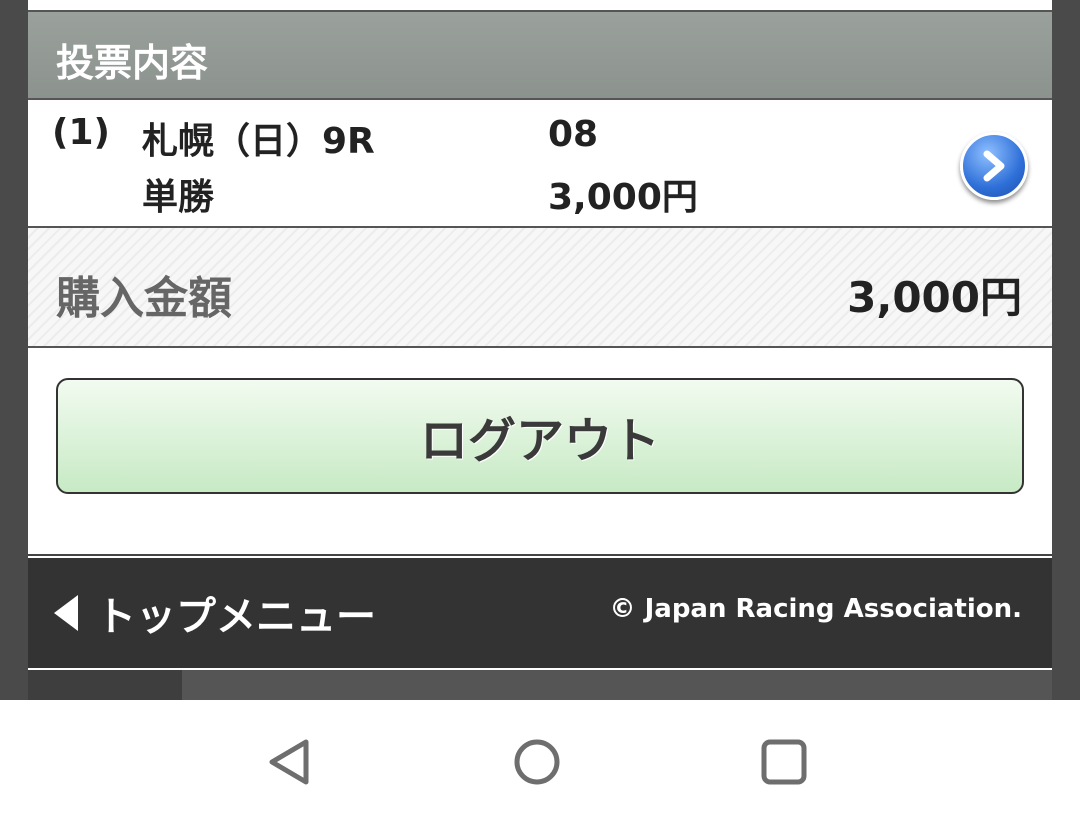 This screenshot has width=1080, height=824. I want to click on top-divider, so click(540, 6).